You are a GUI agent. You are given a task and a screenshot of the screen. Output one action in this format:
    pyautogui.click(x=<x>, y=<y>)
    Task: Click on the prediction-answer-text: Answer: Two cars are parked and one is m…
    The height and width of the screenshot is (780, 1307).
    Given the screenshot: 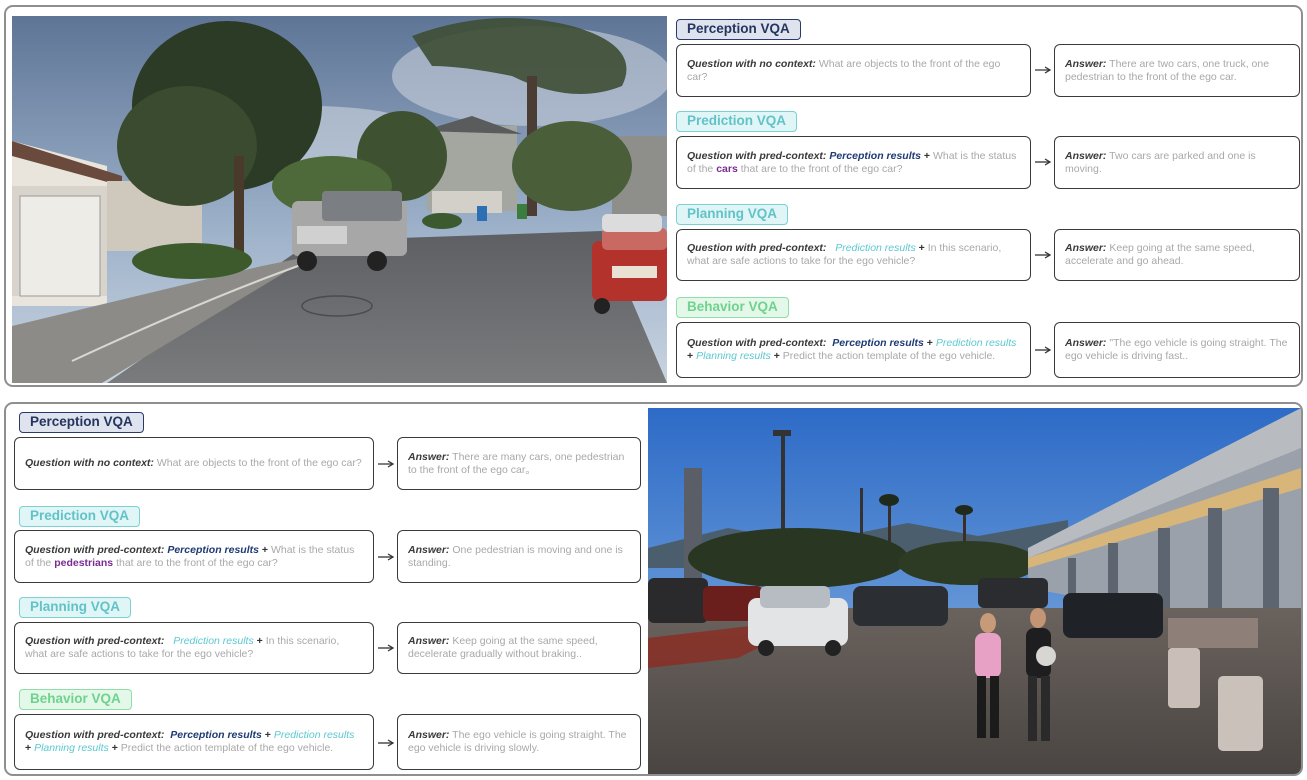 What is the action you would take?
    pyautogui.click(x=1177, y=163)
    